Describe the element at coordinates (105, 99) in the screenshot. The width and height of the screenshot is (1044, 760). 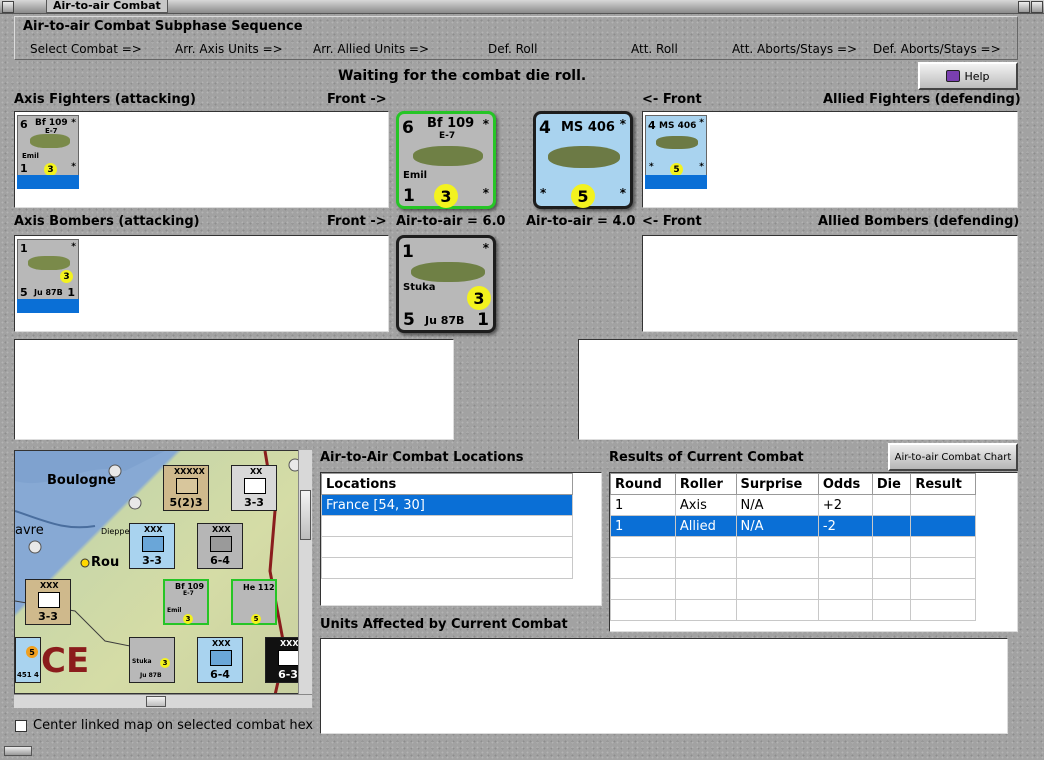
I see `axis-fighters-label: Axis Fighters (attacking)` at that location.